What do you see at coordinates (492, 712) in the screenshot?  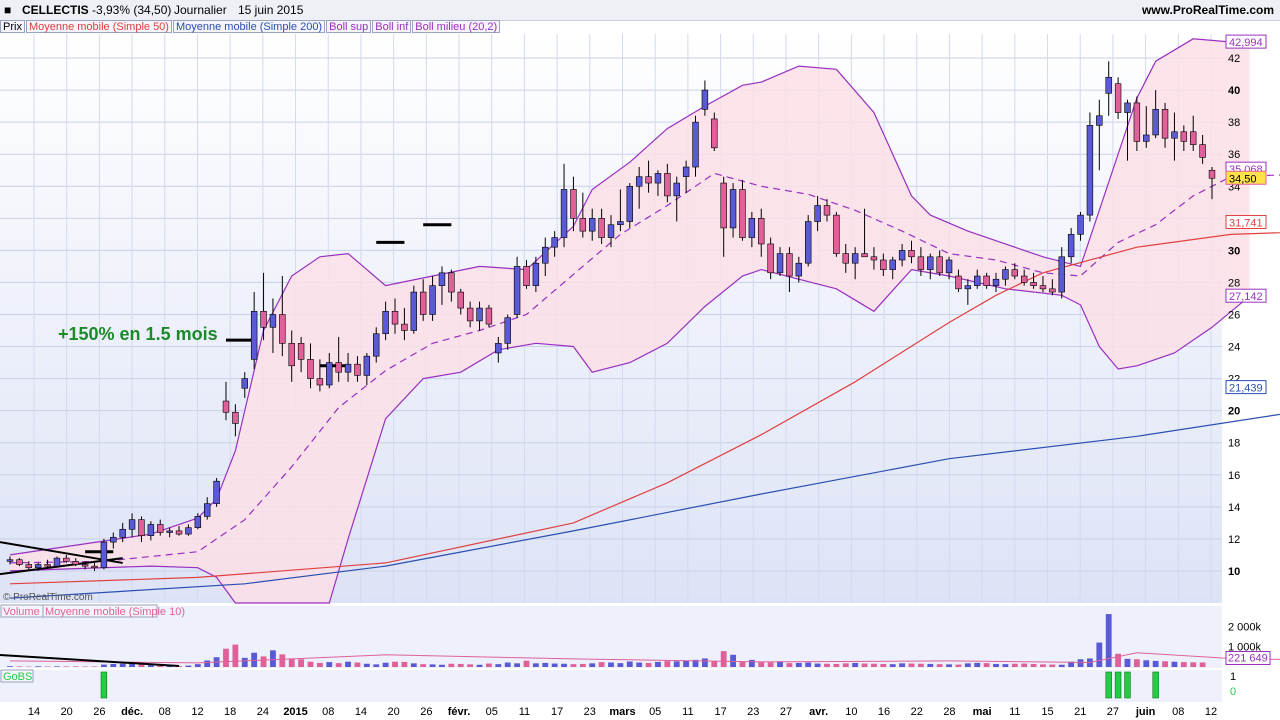 I see `x-tick-label: 05` at bounding box center [492, 712].